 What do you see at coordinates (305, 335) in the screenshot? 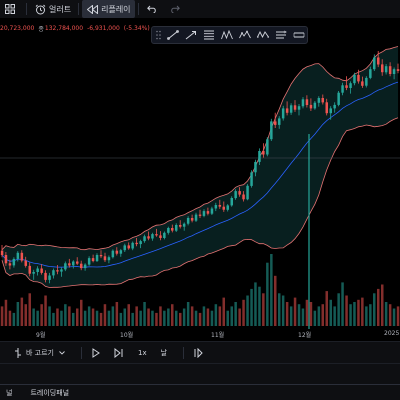
I see `time-axis-label: 12월` at bounding box center [305, 335].